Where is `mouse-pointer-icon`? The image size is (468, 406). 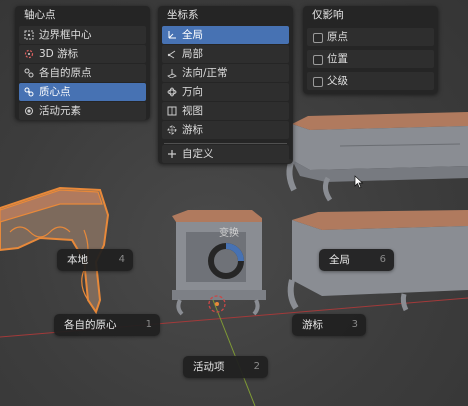
mouse-pointer-icon is located at coordinates (359, 182).